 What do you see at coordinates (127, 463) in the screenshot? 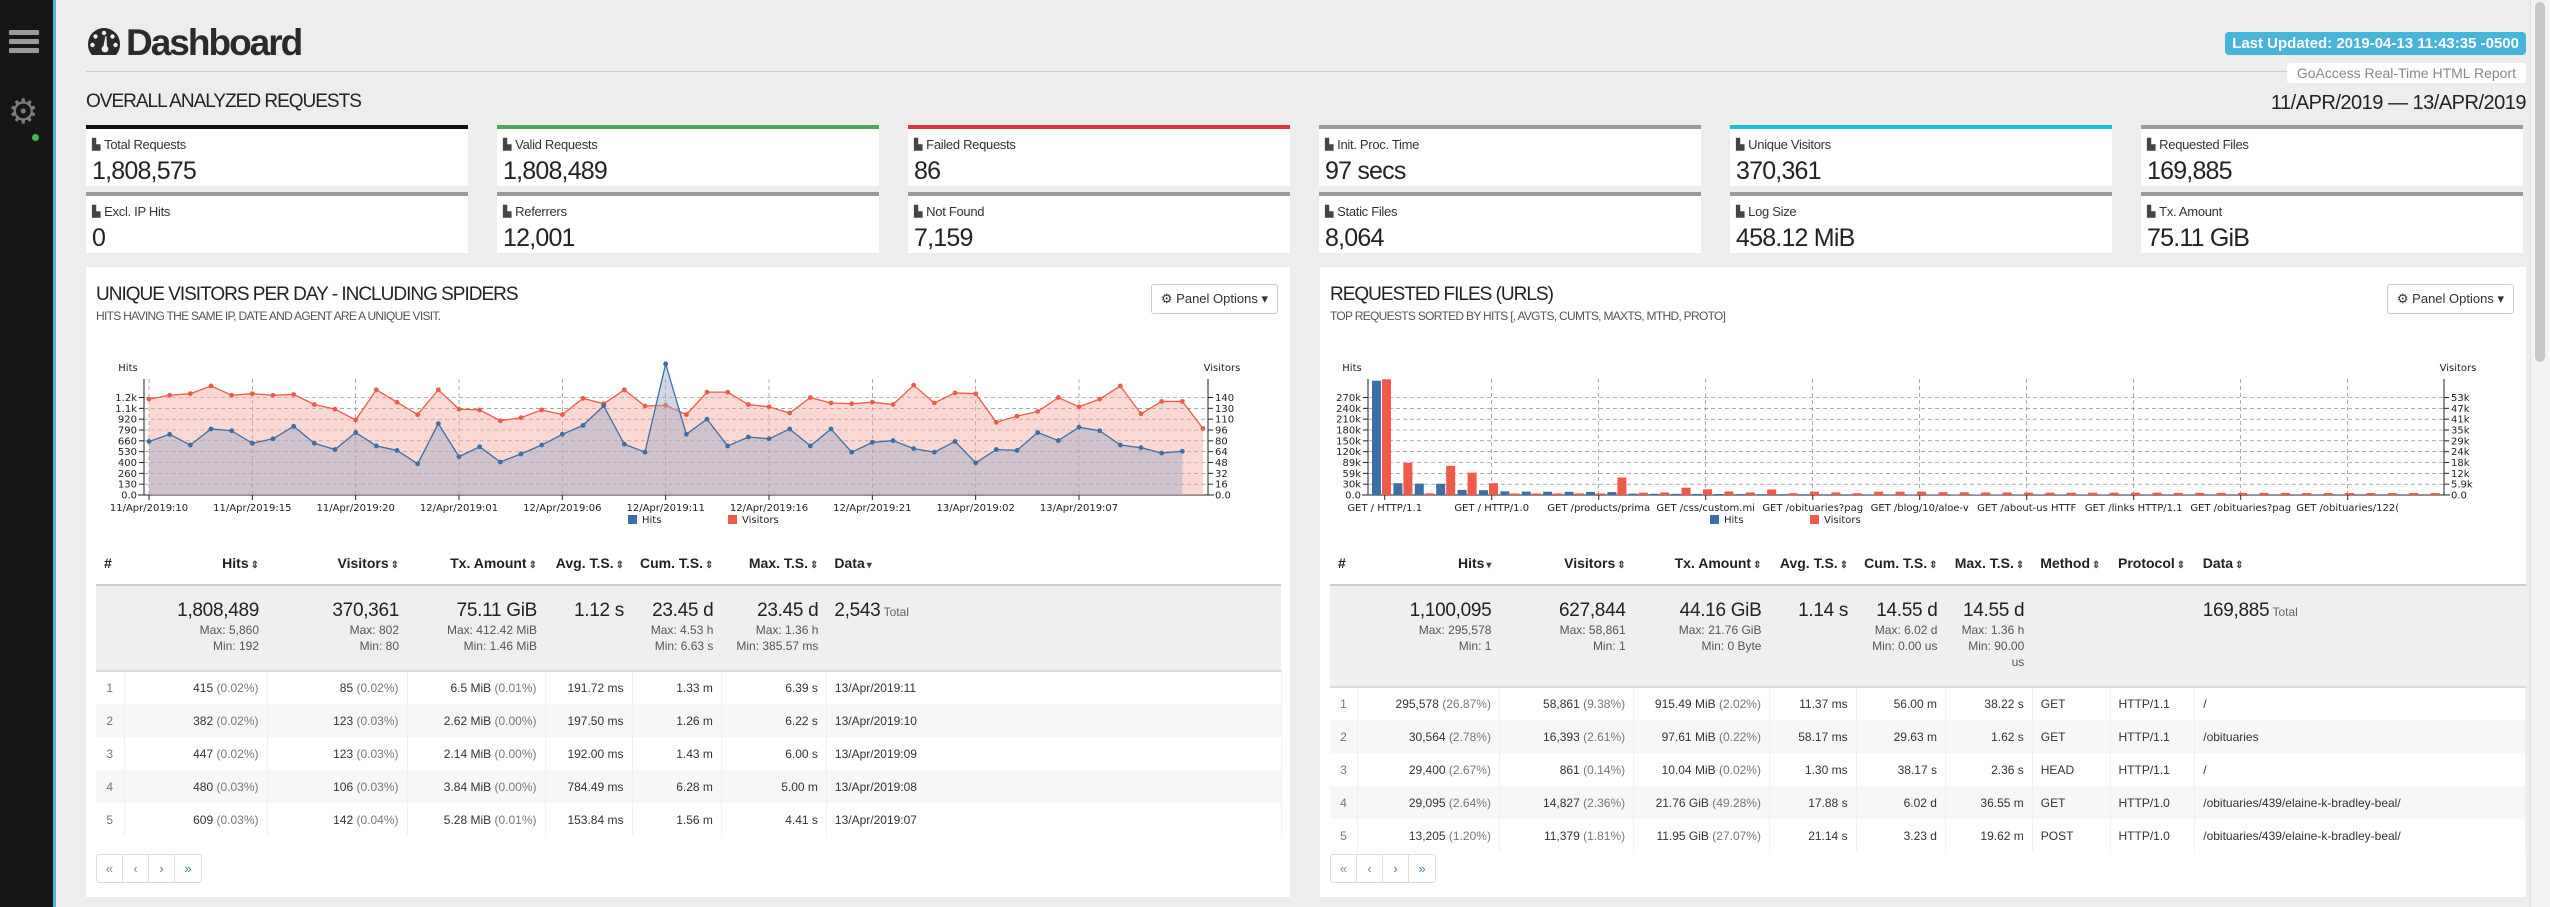
I see `y-tick-label: 400` at bounding box center [127, 463].